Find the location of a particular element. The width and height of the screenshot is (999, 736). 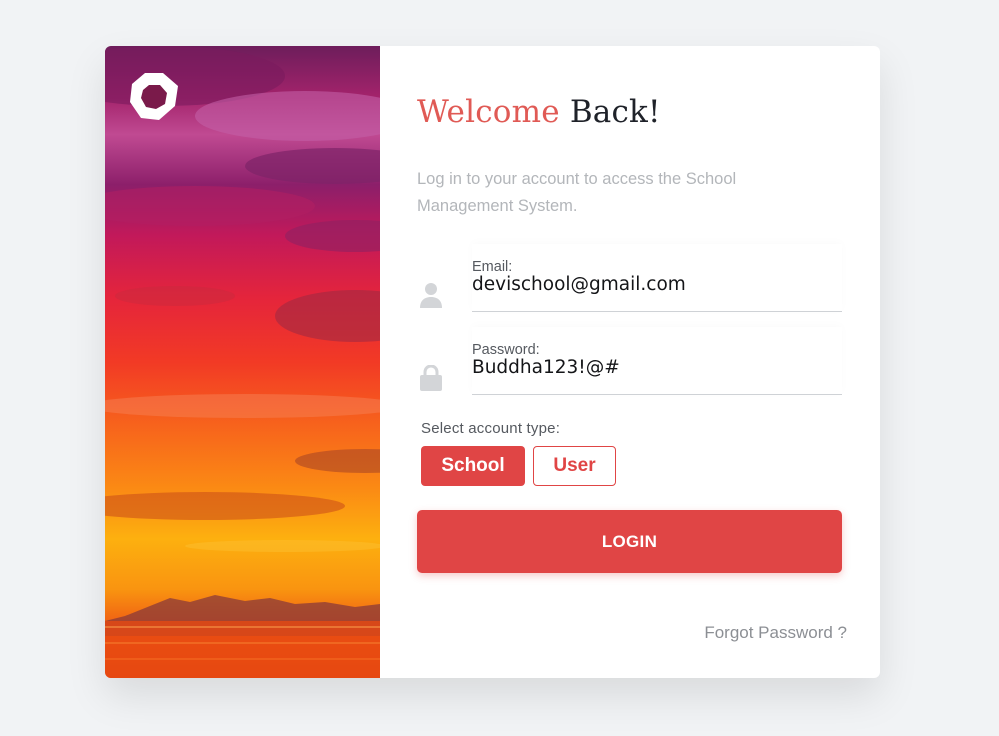

page-title: Welcome Back! is located at coordinates (539, 112).